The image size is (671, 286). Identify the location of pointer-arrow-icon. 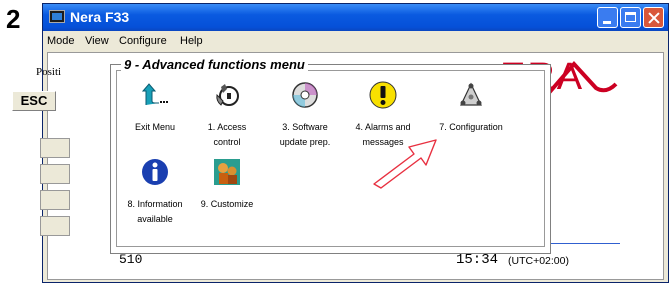
(405, 164).